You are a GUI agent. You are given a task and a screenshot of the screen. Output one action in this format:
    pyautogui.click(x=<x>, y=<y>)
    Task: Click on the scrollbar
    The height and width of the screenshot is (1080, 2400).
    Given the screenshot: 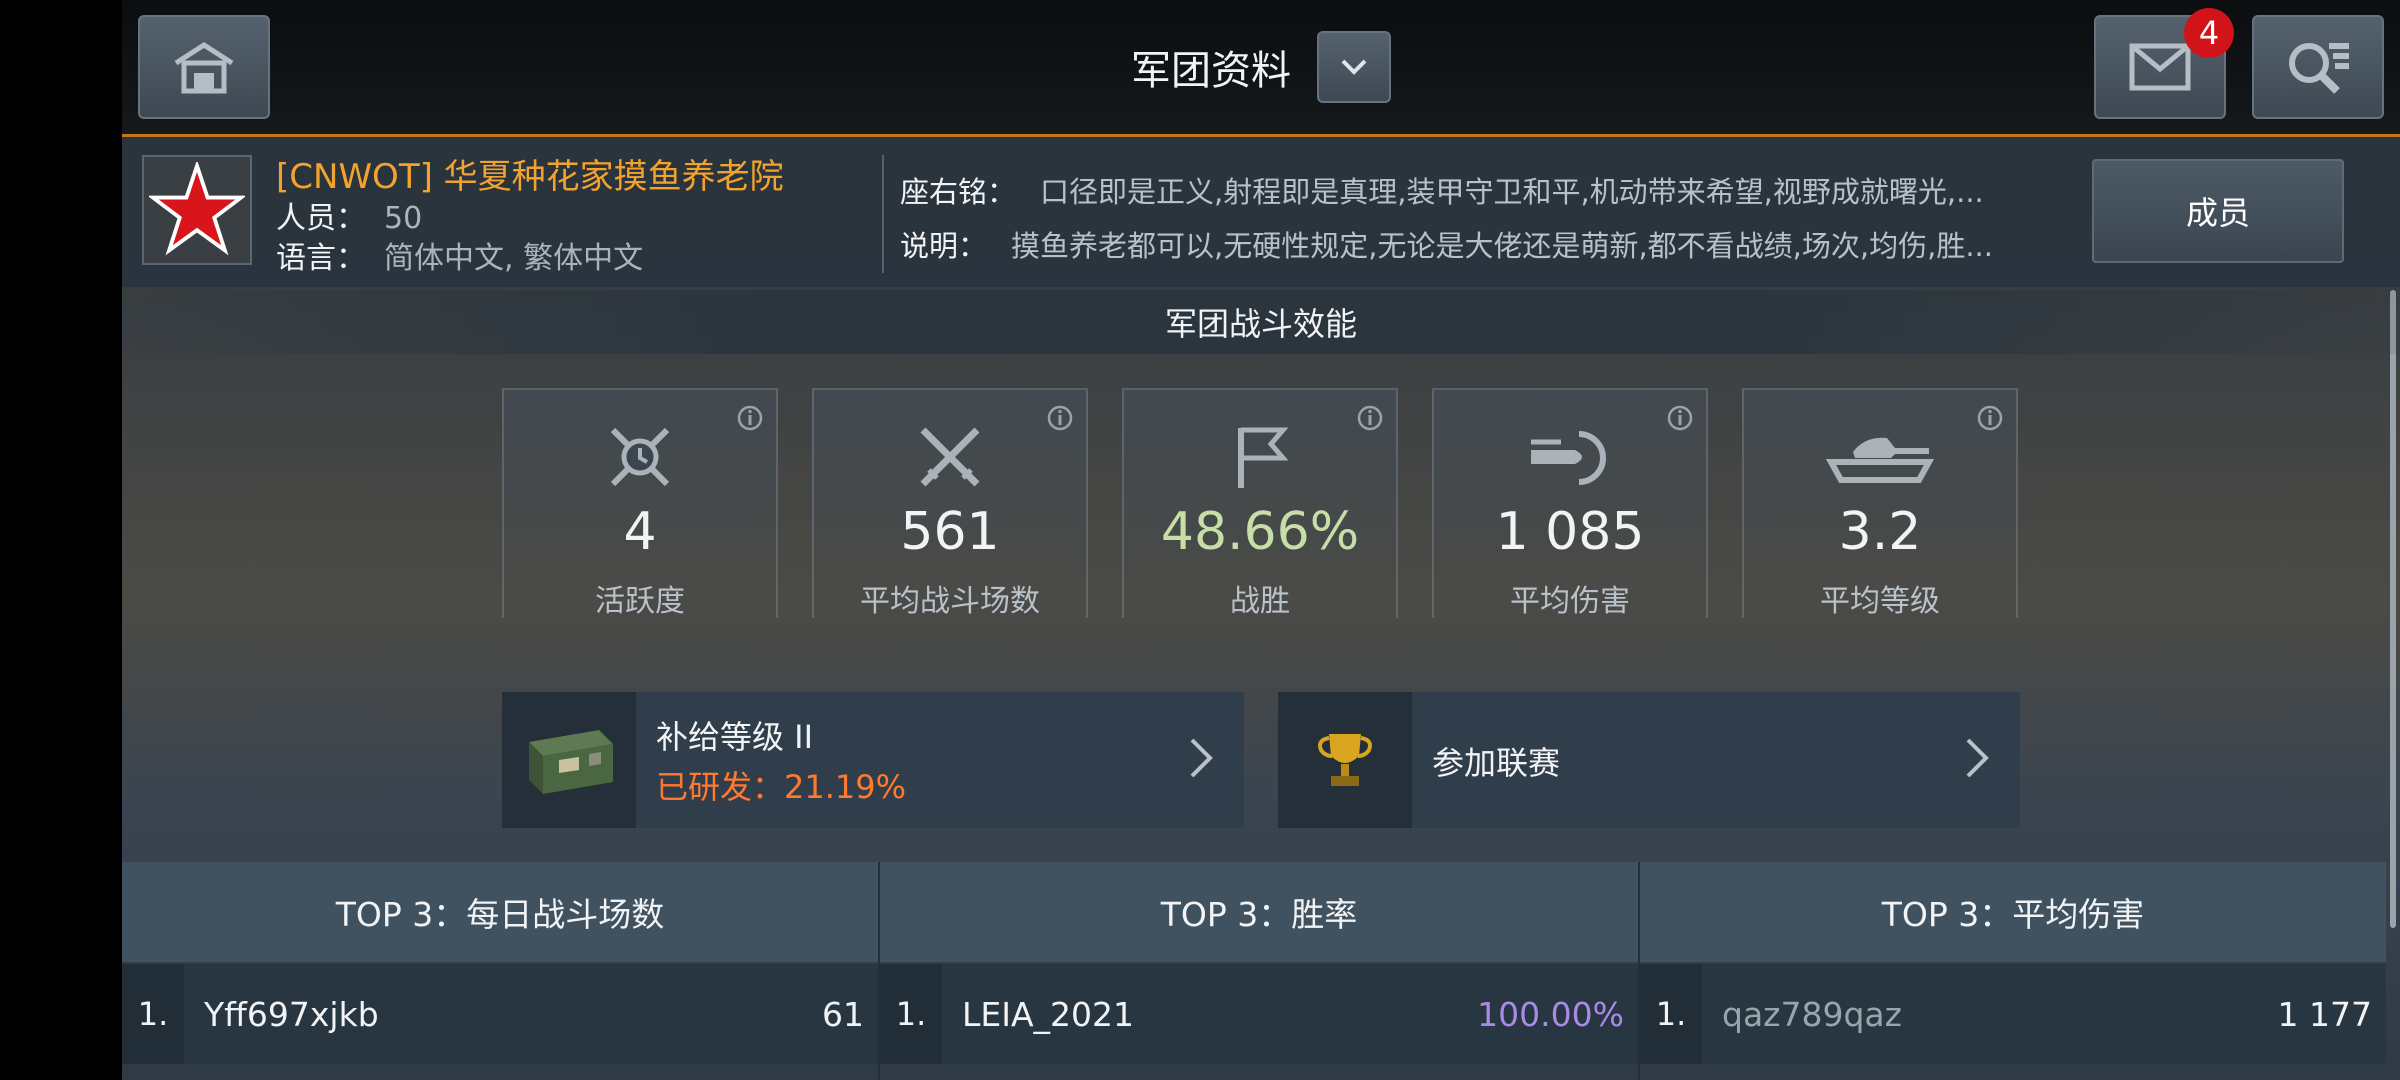 What is the action you would take?
    pyautogui.click(x=2393, y=609)
    